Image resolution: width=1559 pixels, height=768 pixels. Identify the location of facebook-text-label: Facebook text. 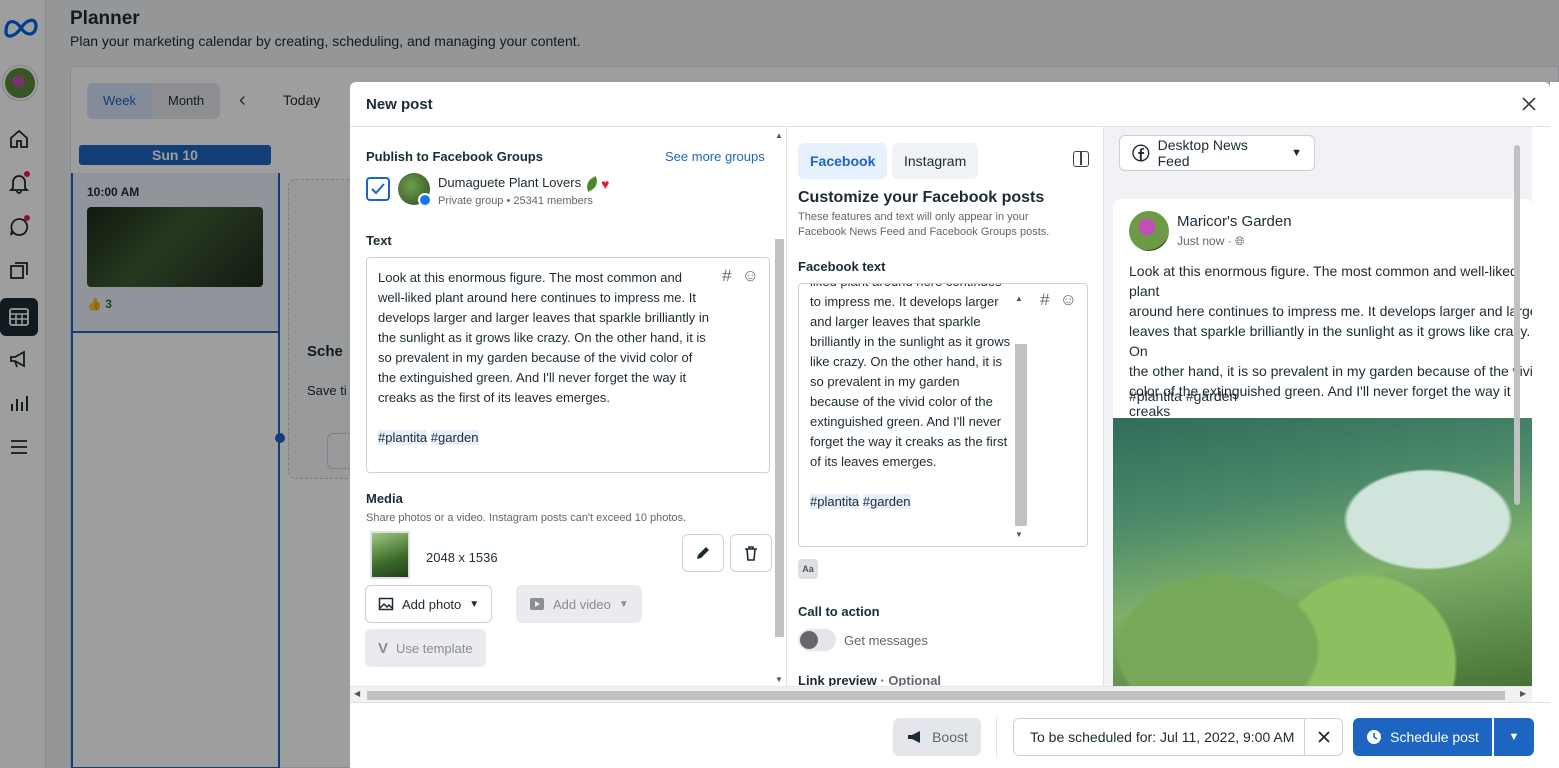
(842, 266).